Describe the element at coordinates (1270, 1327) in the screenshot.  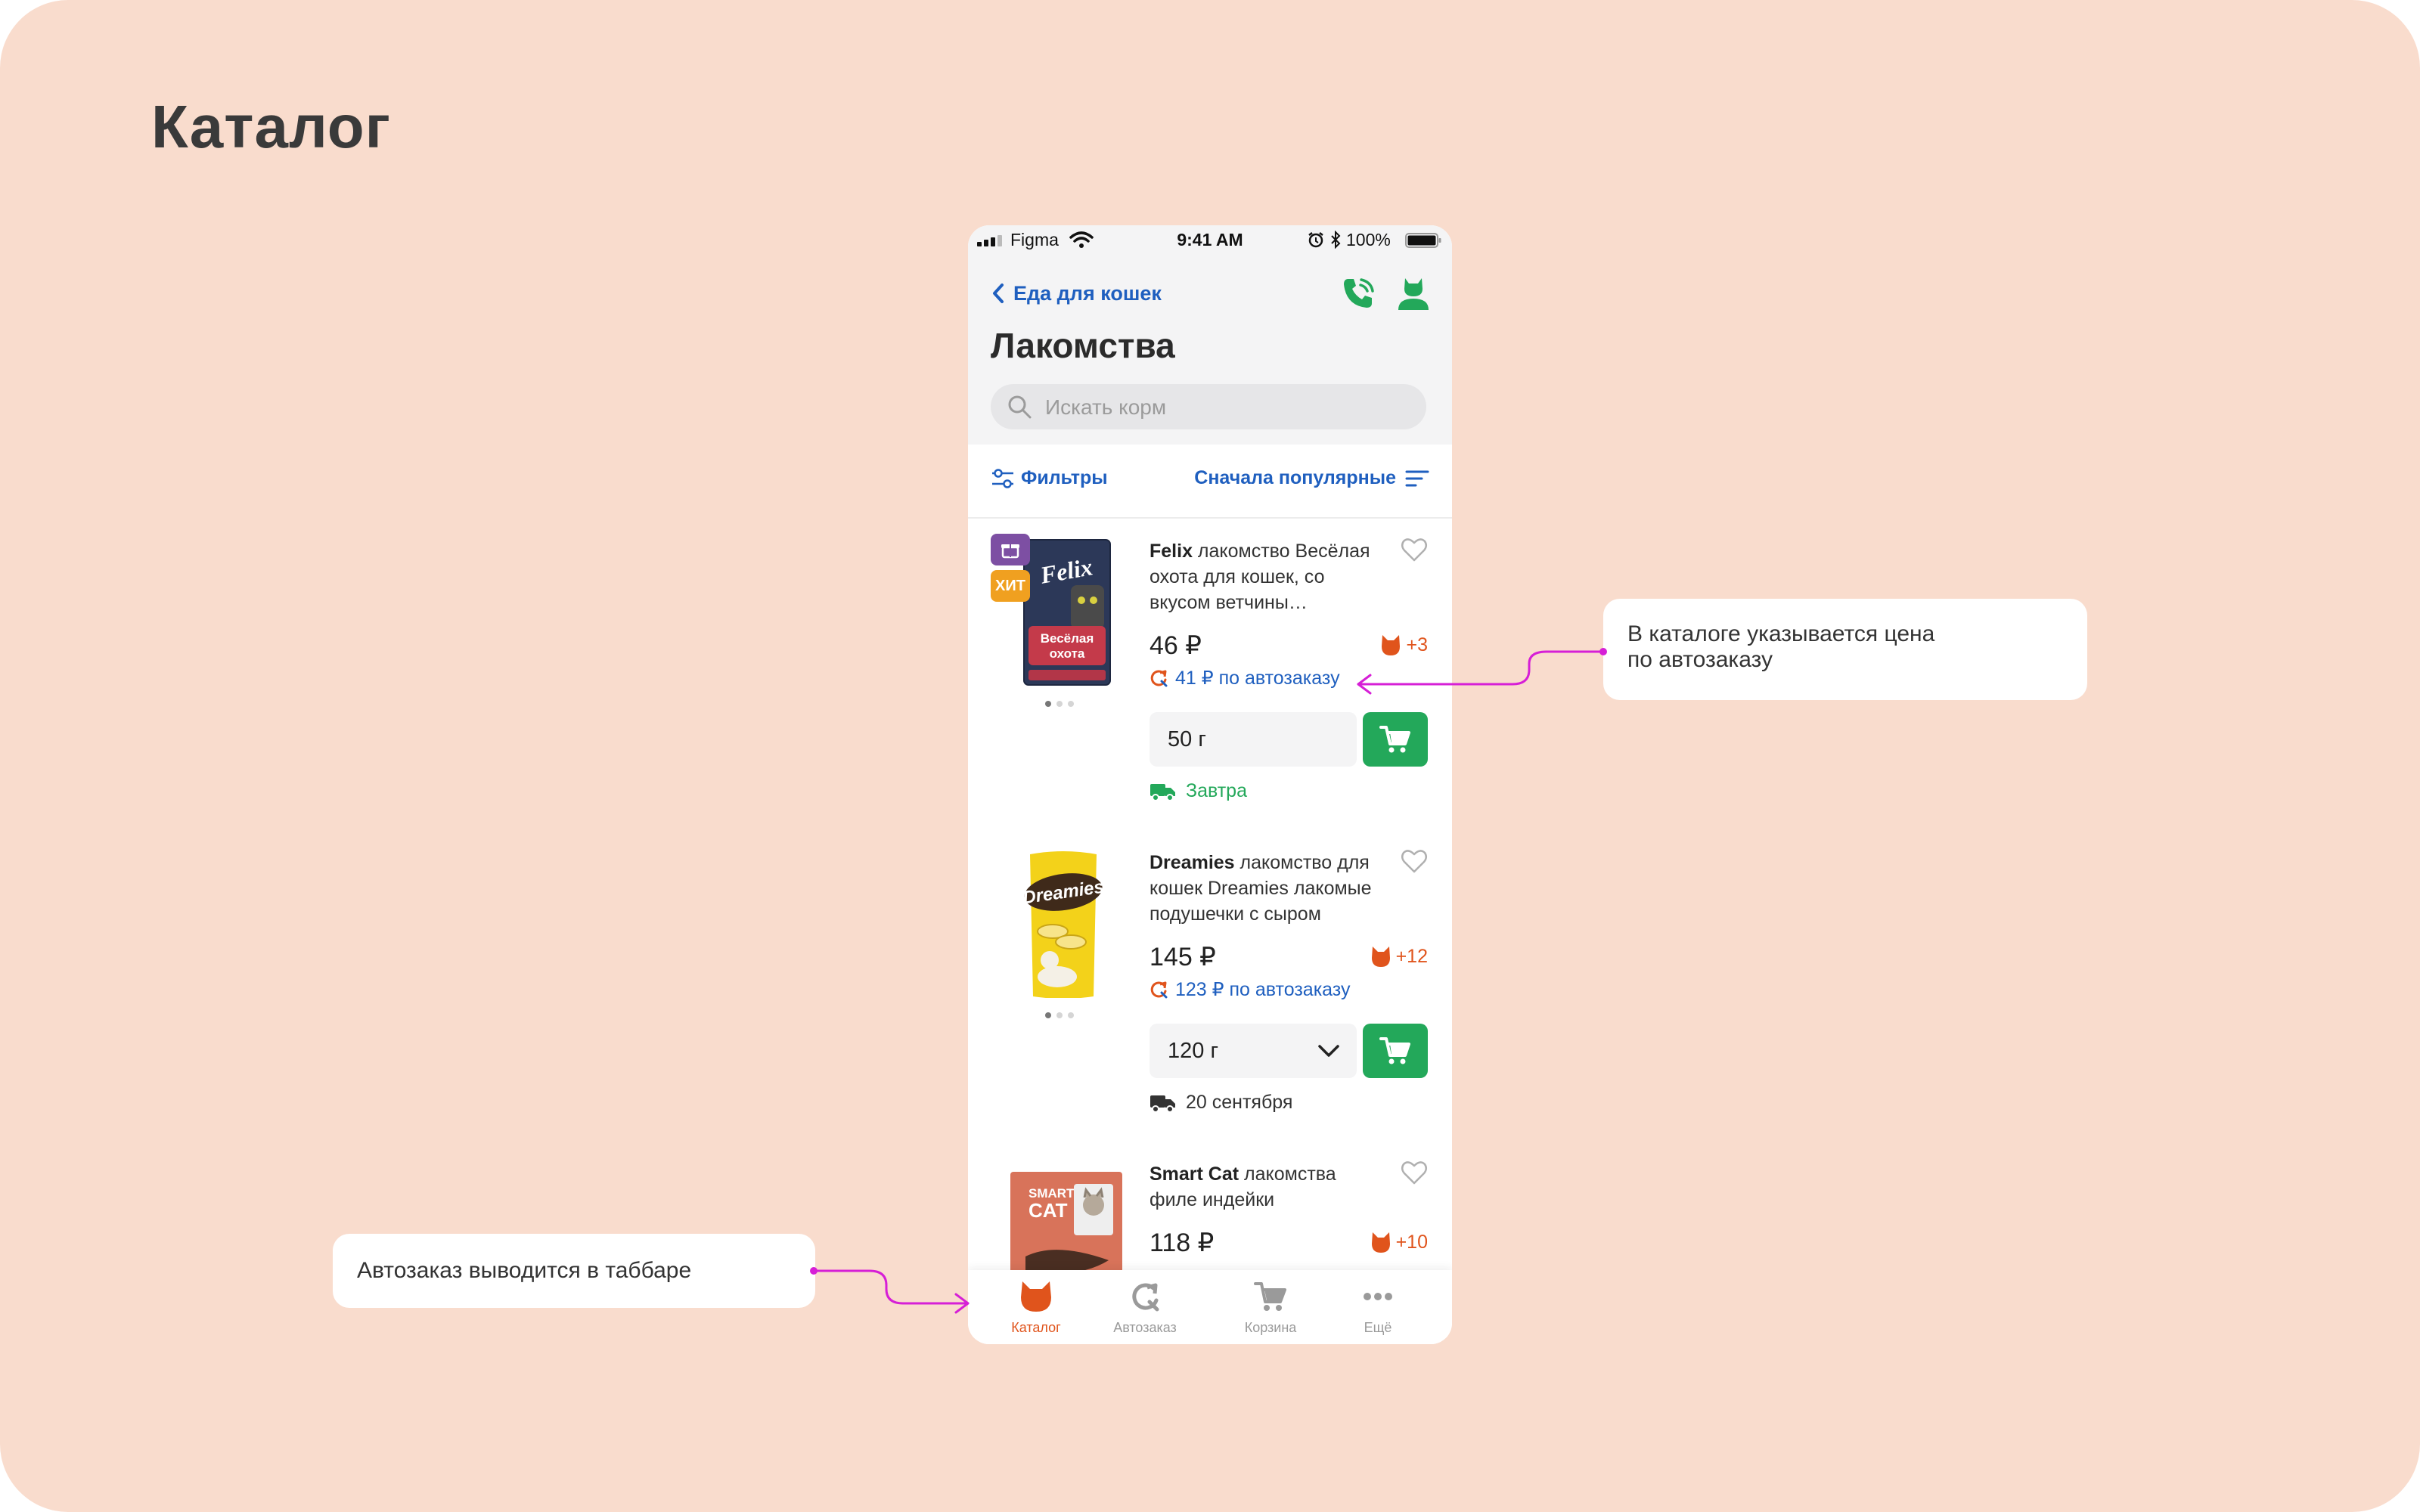
I see `tab-label: Корзина` at that location.